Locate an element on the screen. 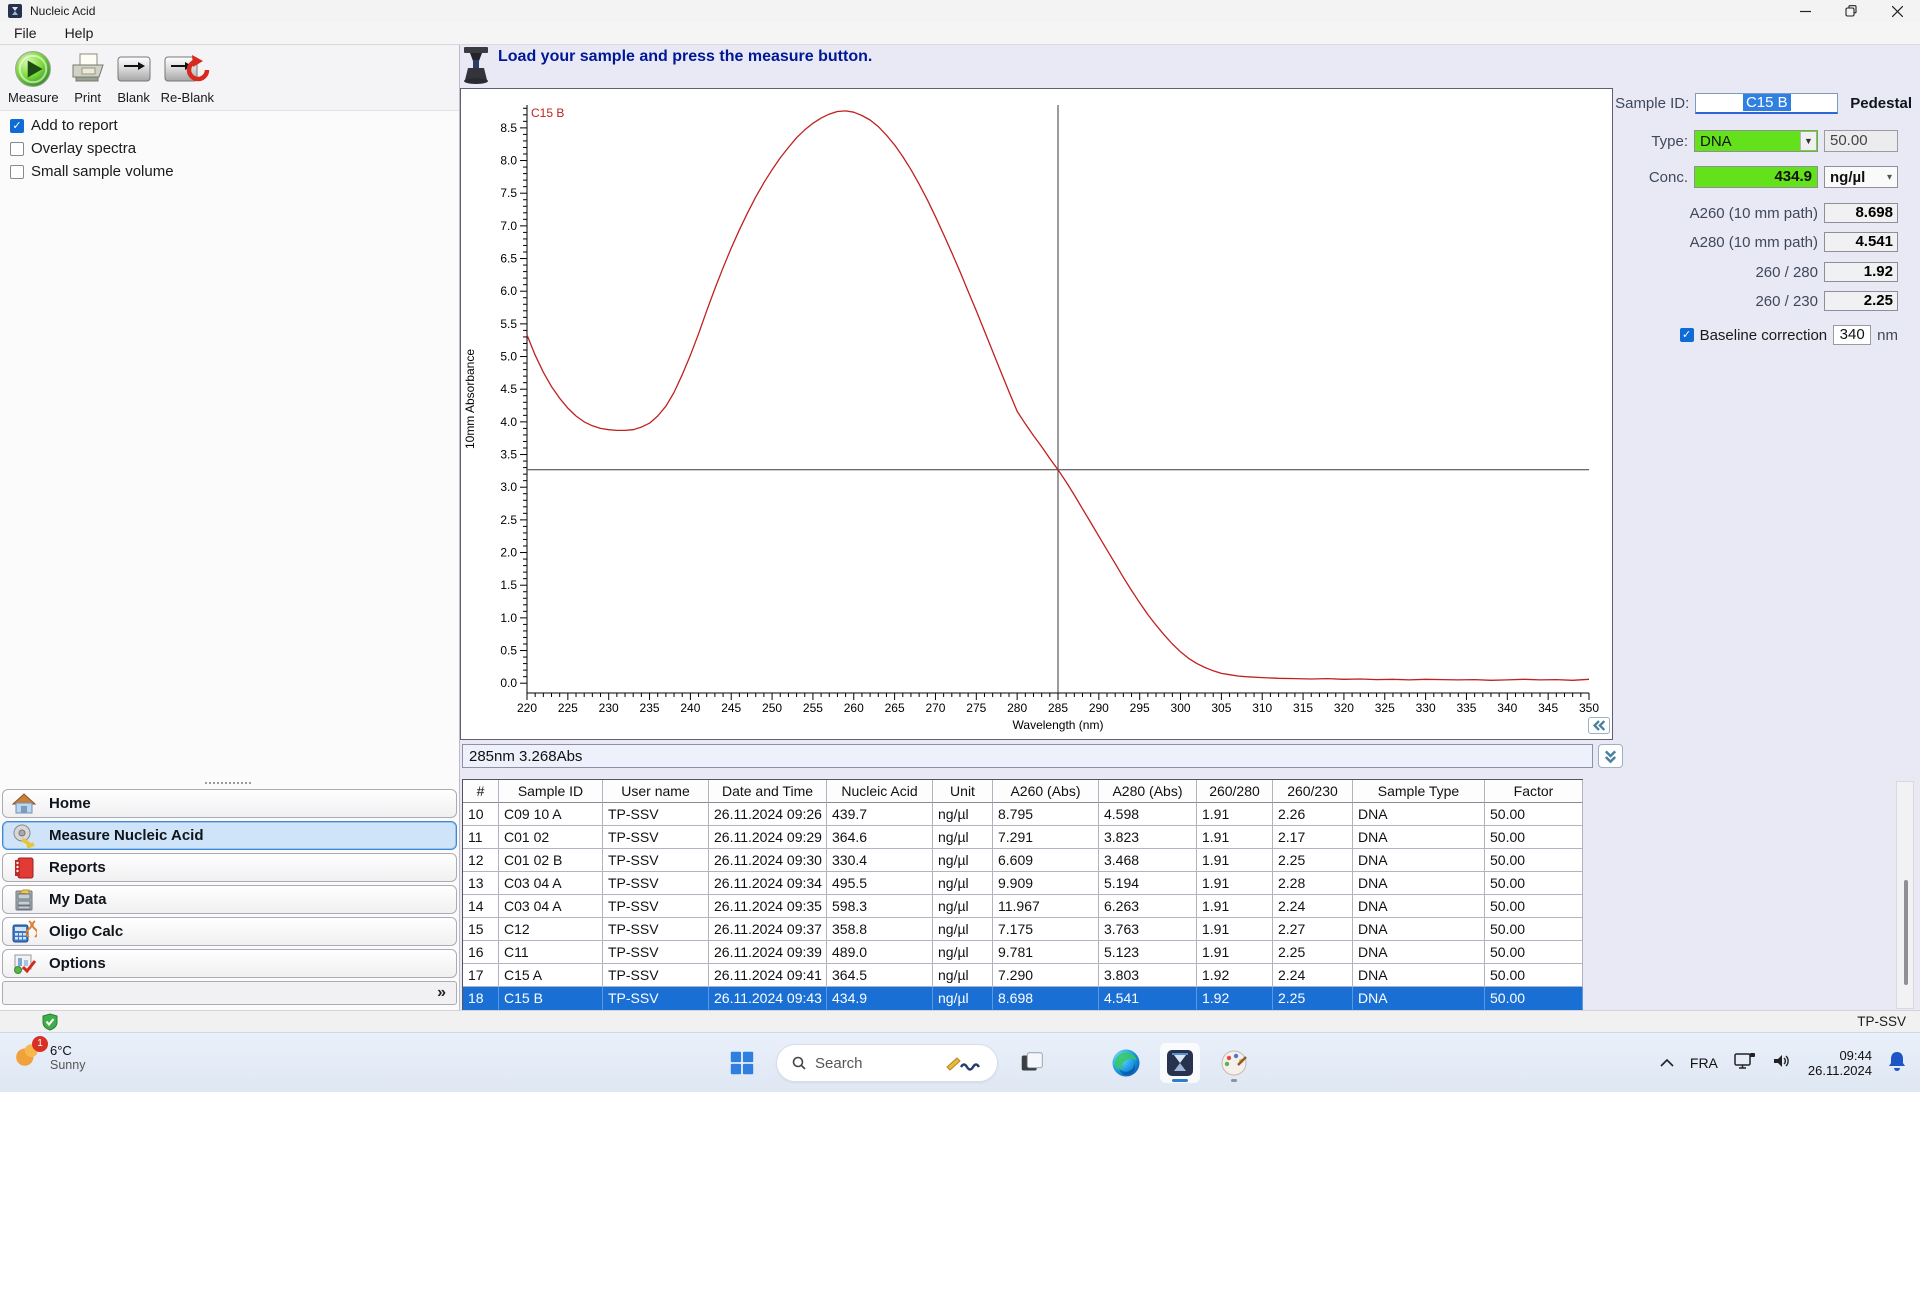 This screenshot has height=1312, width=1920. chart-collapse-button is located at coordinates (1599, 725).